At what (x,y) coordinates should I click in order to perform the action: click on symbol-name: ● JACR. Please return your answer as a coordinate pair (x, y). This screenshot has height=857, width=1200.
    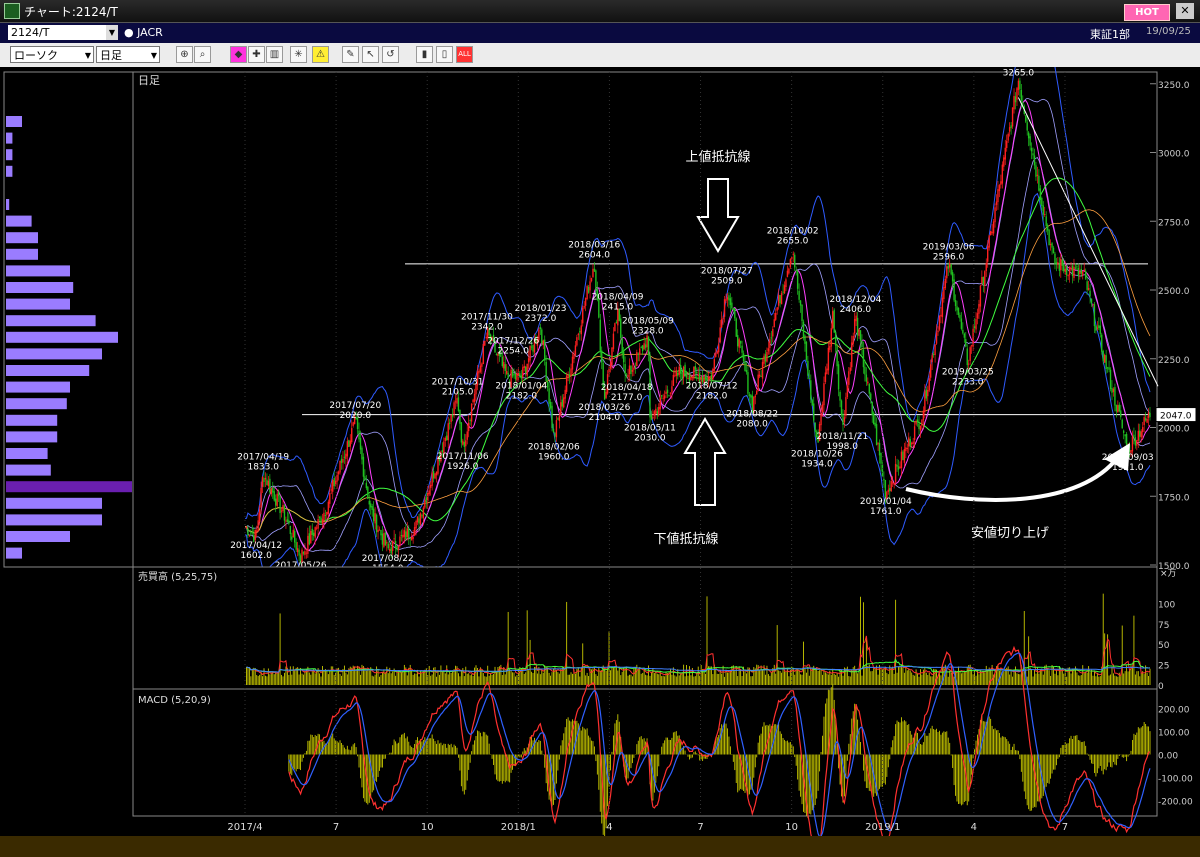
    Looking at the image, I should click on (143, 32).